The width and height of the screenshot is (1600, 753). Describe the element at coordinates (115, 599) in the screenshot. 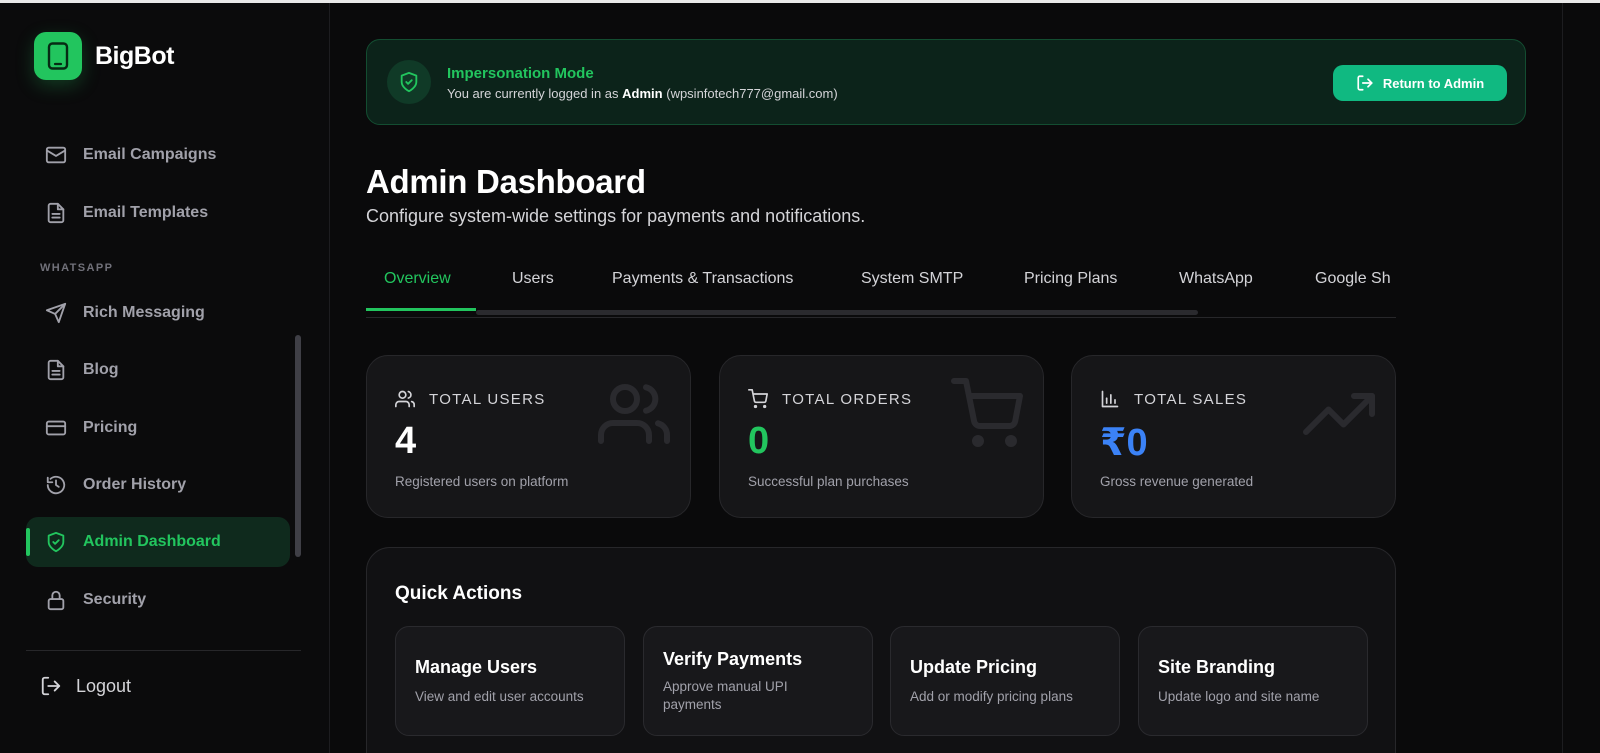

I see `sidebar-item-label: Security` at that location.